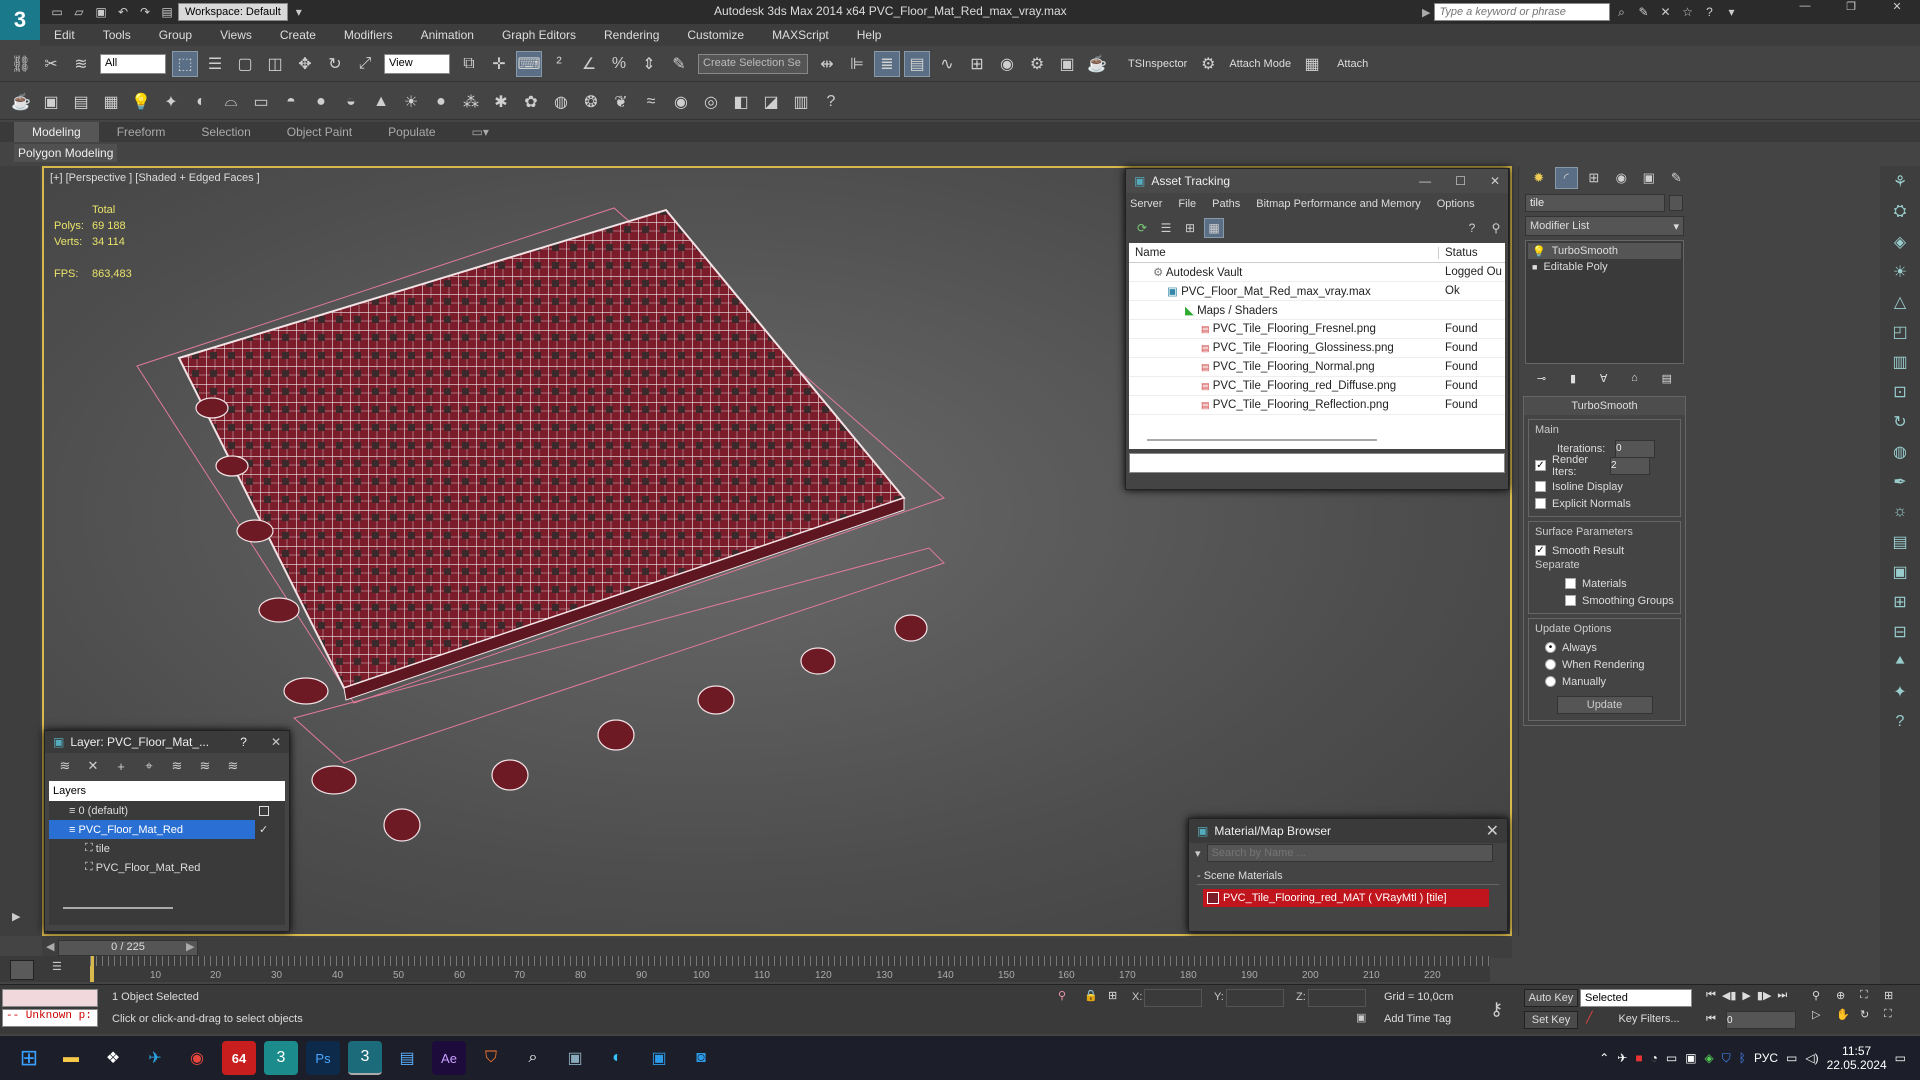 This screenshot has height=1080, width=1920. Describe the element at coordinates (1540, 503) in the screenshot. I see `explicit-normals-checkbox` at that location.